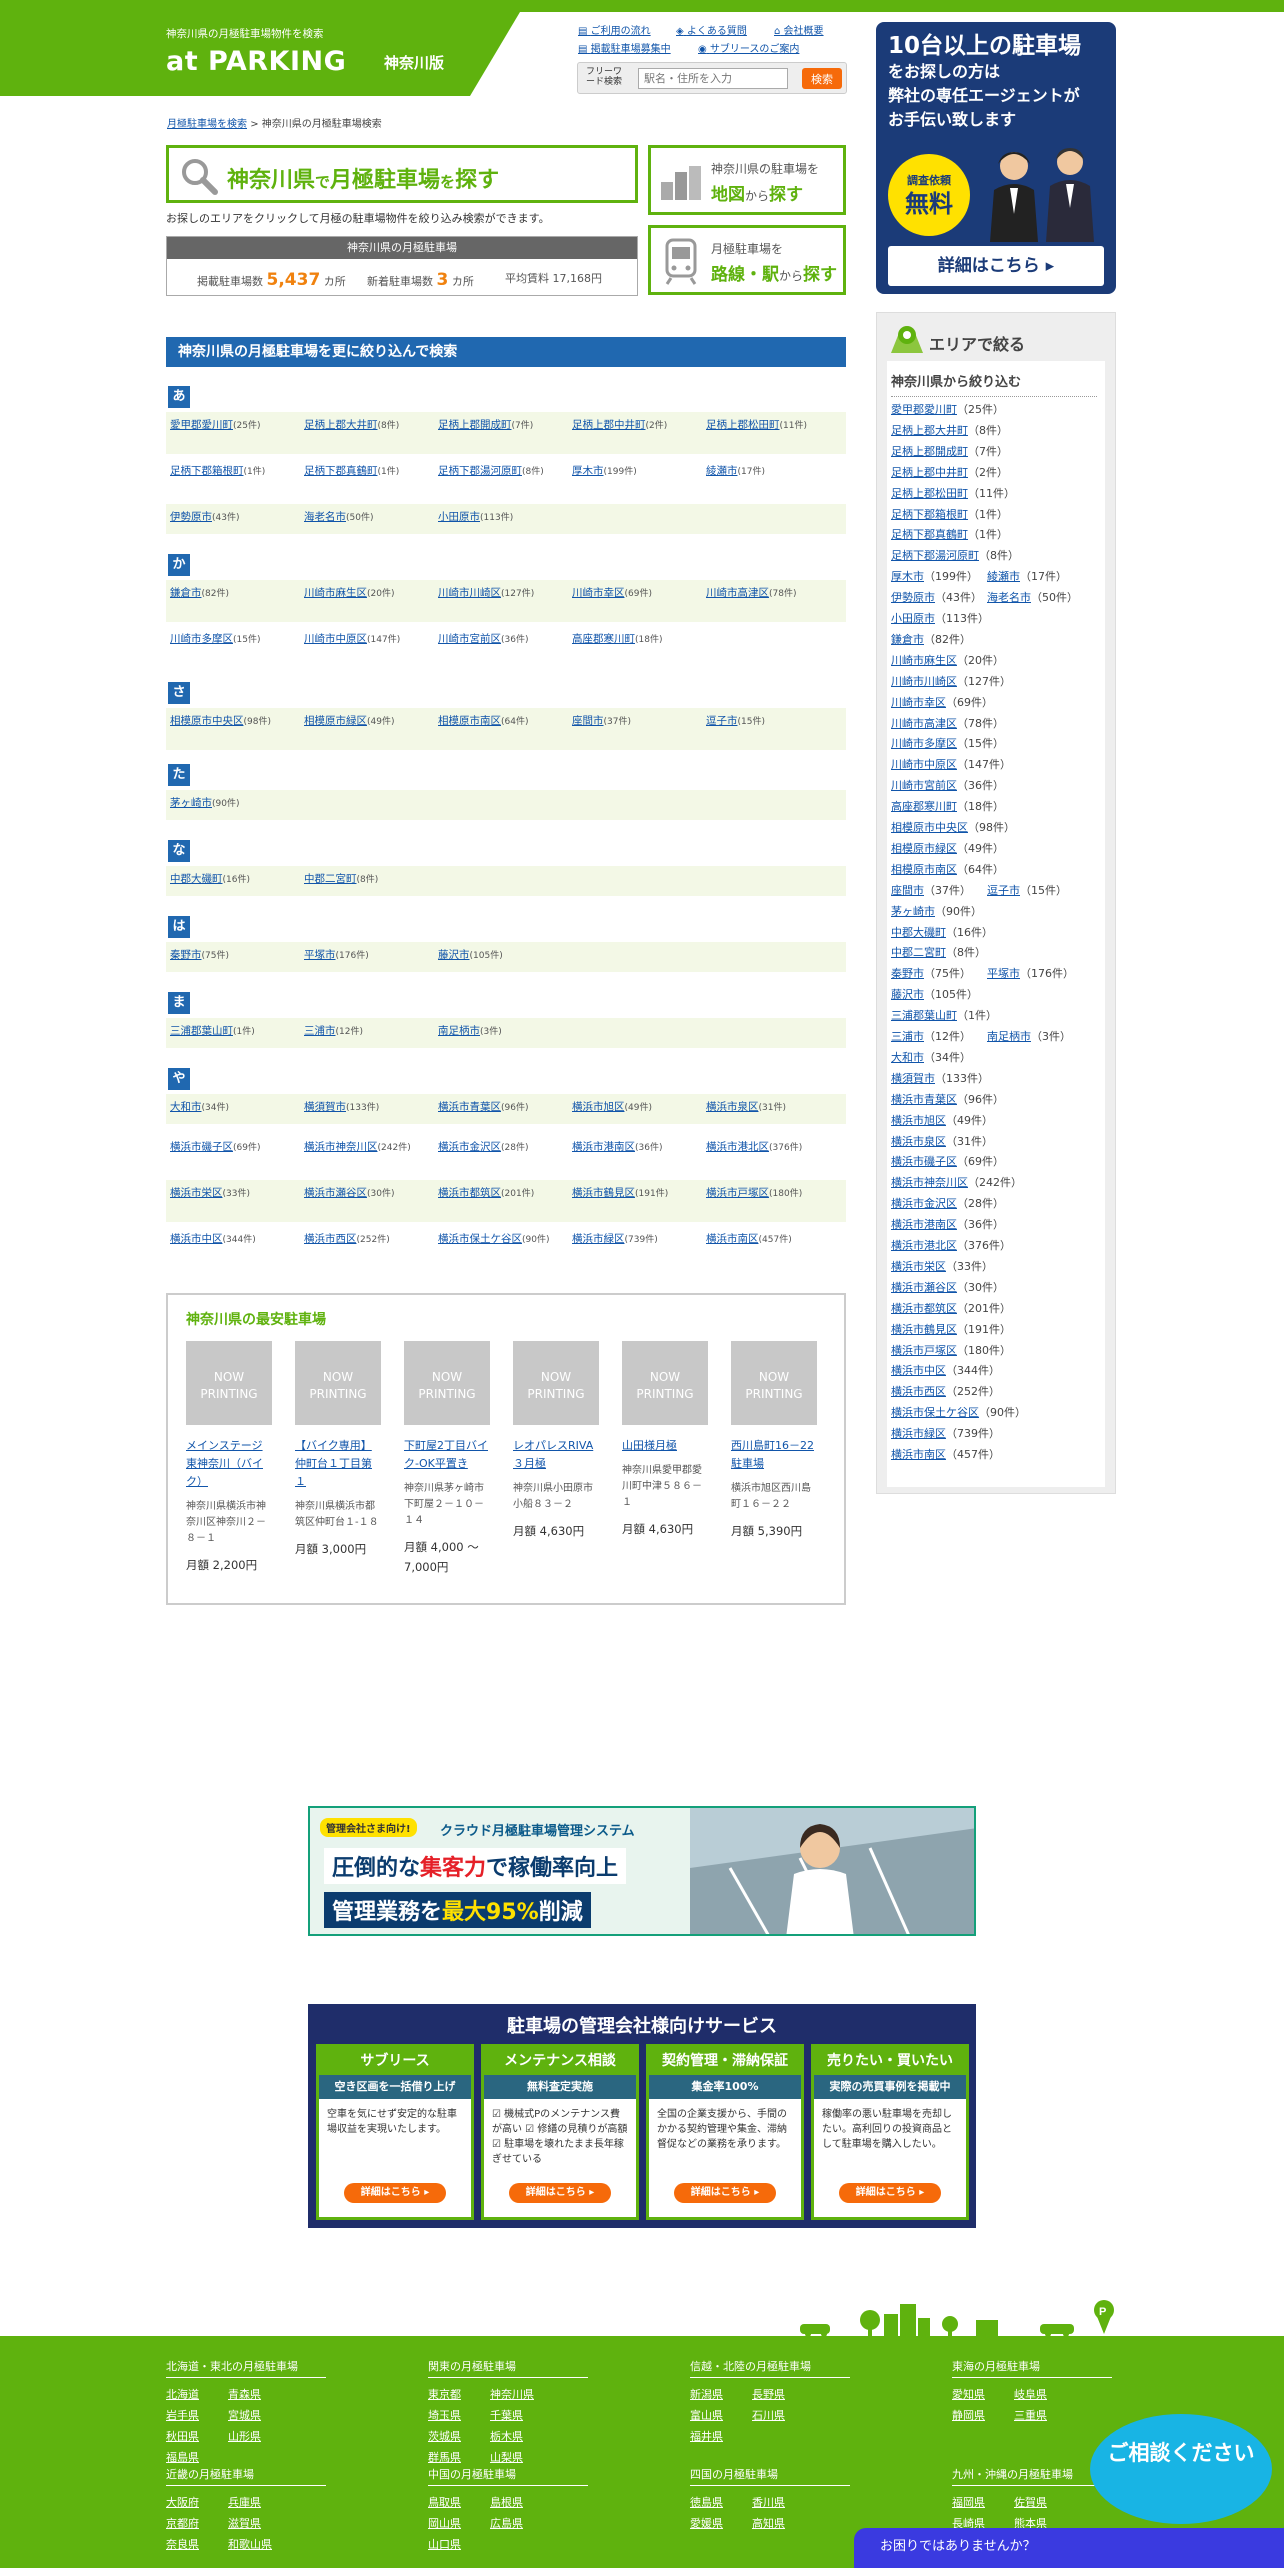  Describe the element at coordinates (325, 1107) in the screenshot. I see `area-link: 横須賀市` at that location.